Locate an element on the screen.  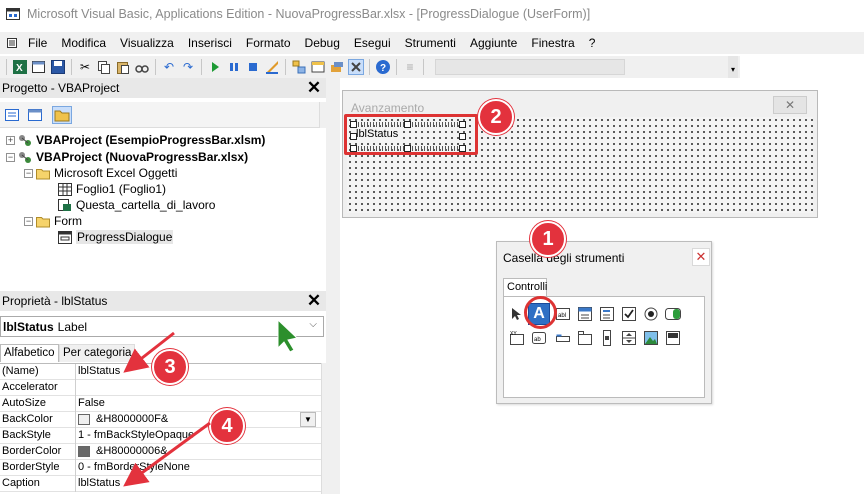
menu-file: File is located at coordinates (37, 43).